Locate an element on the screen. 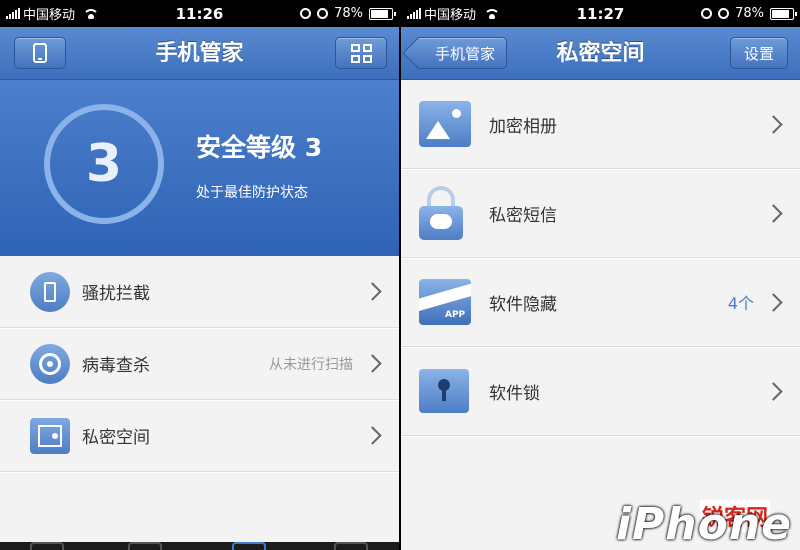 The image size is (800, 550). list-item-label: 软件锁 is located at coordinates (514, 393).